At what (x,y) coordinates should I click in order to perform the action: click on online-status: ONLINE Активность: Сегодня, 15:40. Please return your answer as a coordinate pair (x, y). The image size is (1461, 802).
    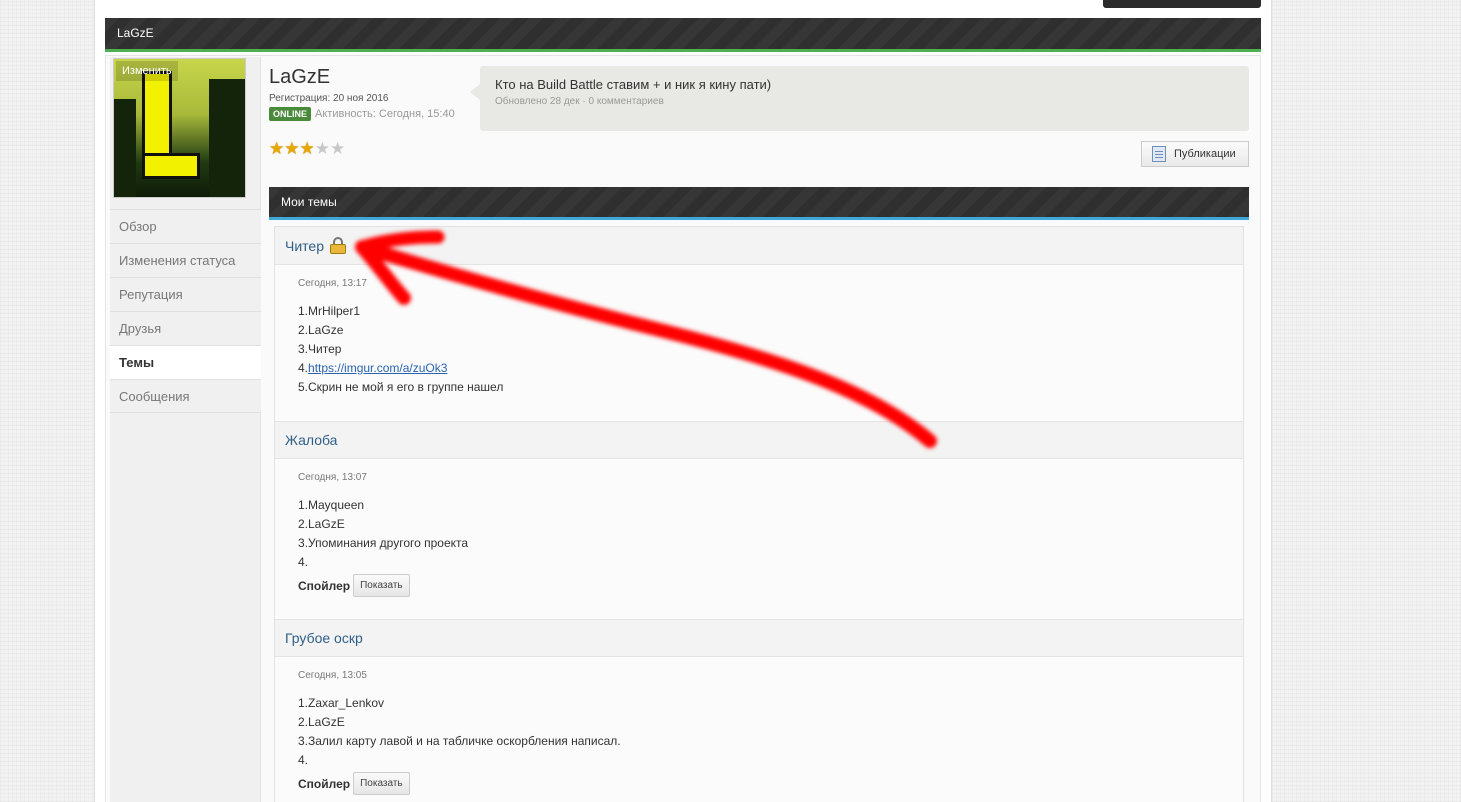
    Looking at the image, I should click on (362, 114).